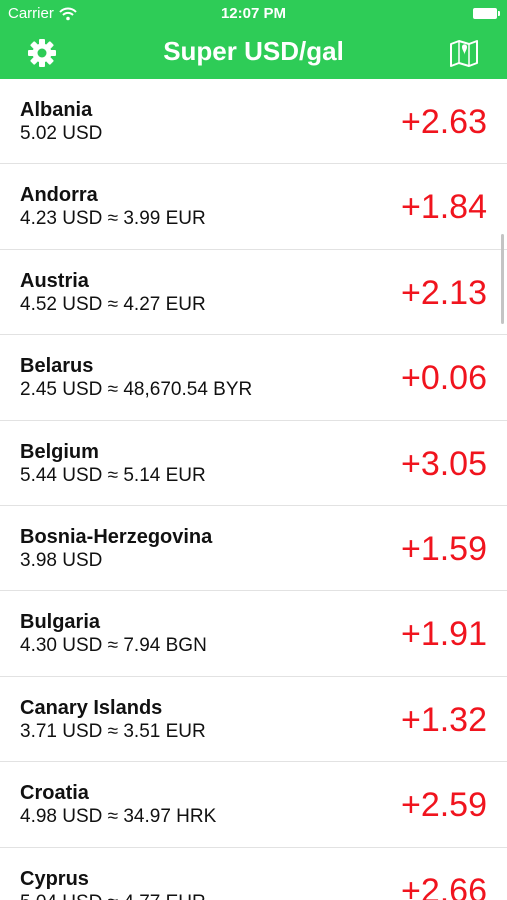 Image resolution: width=507 pixels, height=900 pixels. I want to click on status-bar: Carrier 12:07 PM, so click(253, 14).